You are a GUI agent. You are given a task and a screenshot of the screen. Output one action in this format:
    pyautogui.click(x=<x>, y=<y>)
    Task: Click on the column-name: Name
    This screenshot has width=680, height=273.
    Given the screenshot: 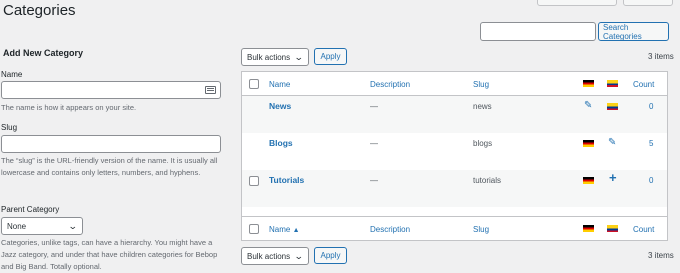 What is the action you would take?
    pyautogui.click(x=279, y=84)
    